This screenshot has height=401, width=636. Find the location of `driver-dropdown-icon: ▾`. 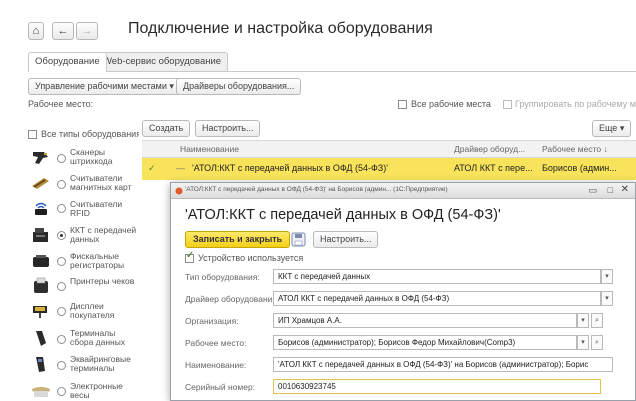

driver-dropdown-icon: ▾ is located at coordinates (607, 298).